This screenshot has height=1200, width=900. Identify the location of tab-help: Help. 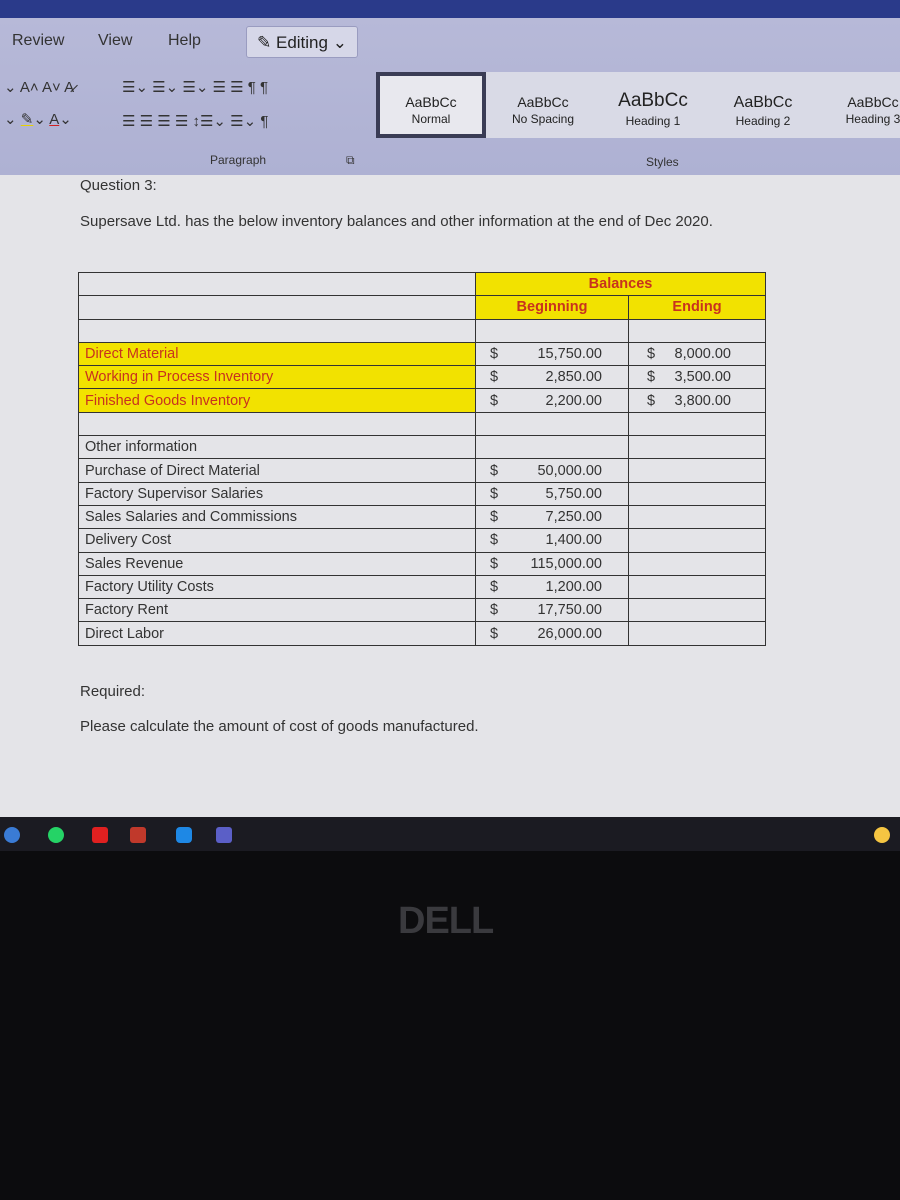
(184, 41).